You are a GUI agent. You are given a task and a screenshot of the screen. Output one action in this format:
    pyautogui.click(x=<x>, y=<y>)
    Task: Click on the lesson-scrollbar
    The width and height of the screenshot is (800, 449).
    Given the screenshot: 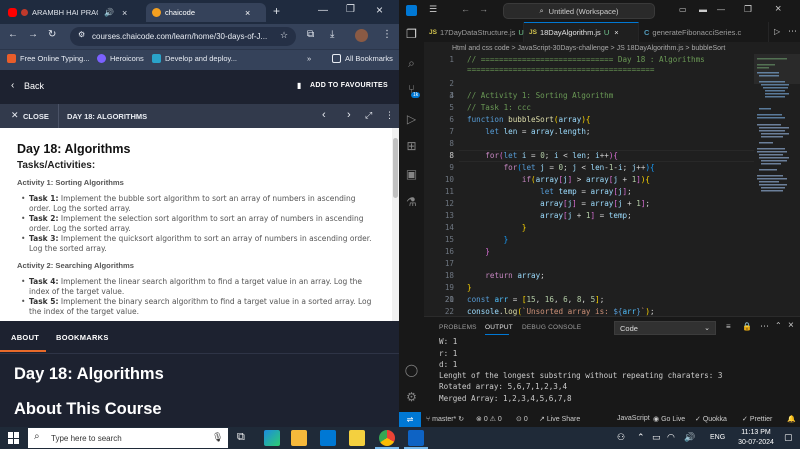 What is the action you would take?
    pyautogui.click(x=395, y=224)
    